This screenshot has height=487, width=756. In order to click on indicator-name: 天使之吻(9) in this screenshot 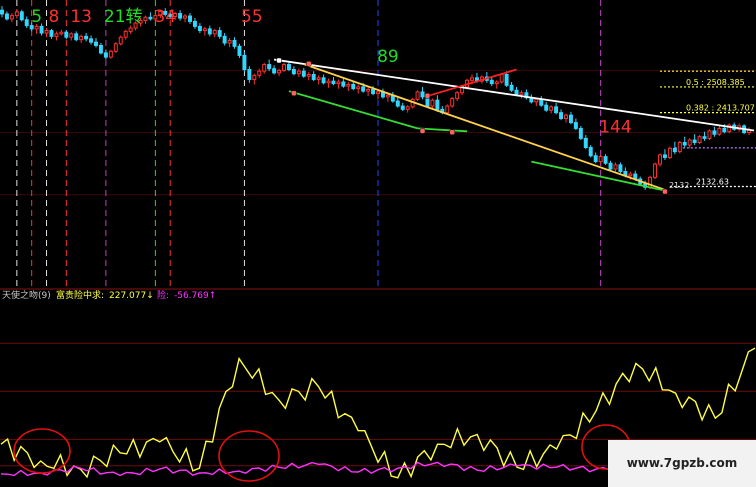, I will do `click(26, 295)`.